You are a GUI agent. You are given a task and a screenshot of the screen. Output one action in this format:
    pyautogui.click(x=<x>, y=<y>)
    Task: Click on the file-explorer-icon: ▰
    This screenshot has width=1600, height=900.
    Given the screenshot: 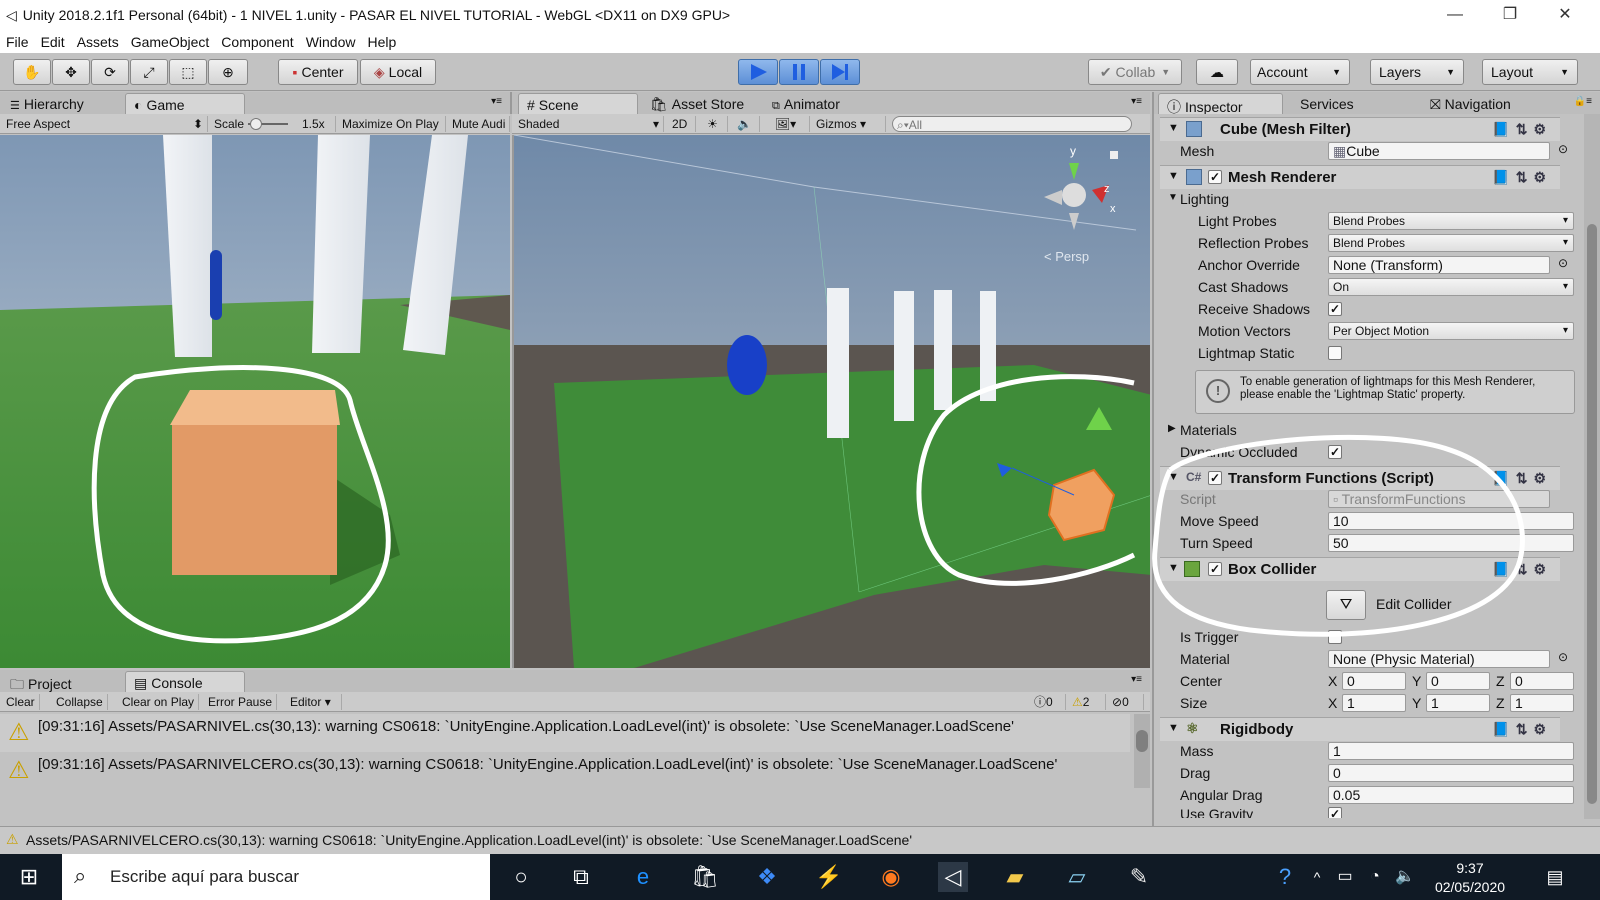 What is the action you would take?
    pyautogui.click(x=1015, y=877)
    